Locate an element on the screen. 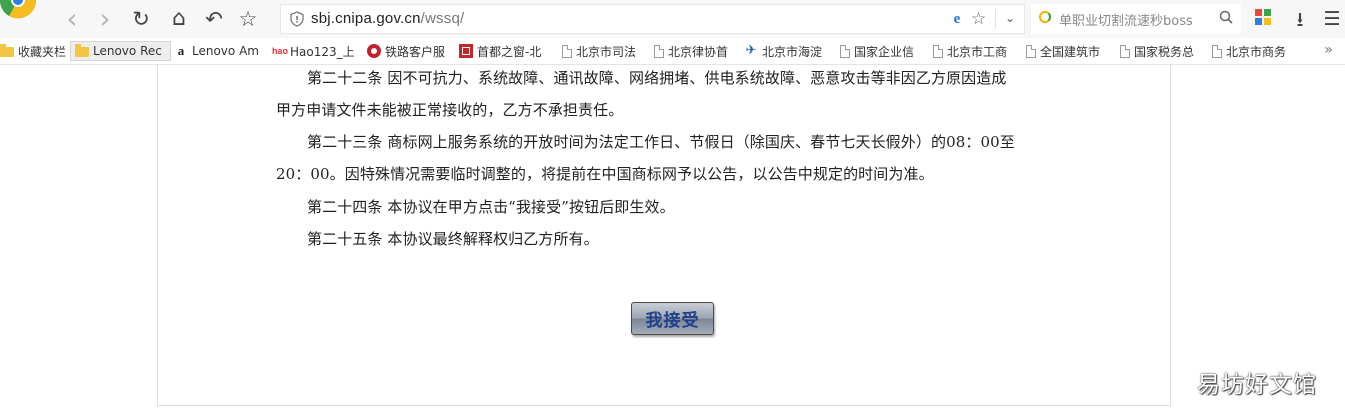 This screenshot has height=412, width=1345. favorites-button: ☆ is located at coordinates (248, 19).